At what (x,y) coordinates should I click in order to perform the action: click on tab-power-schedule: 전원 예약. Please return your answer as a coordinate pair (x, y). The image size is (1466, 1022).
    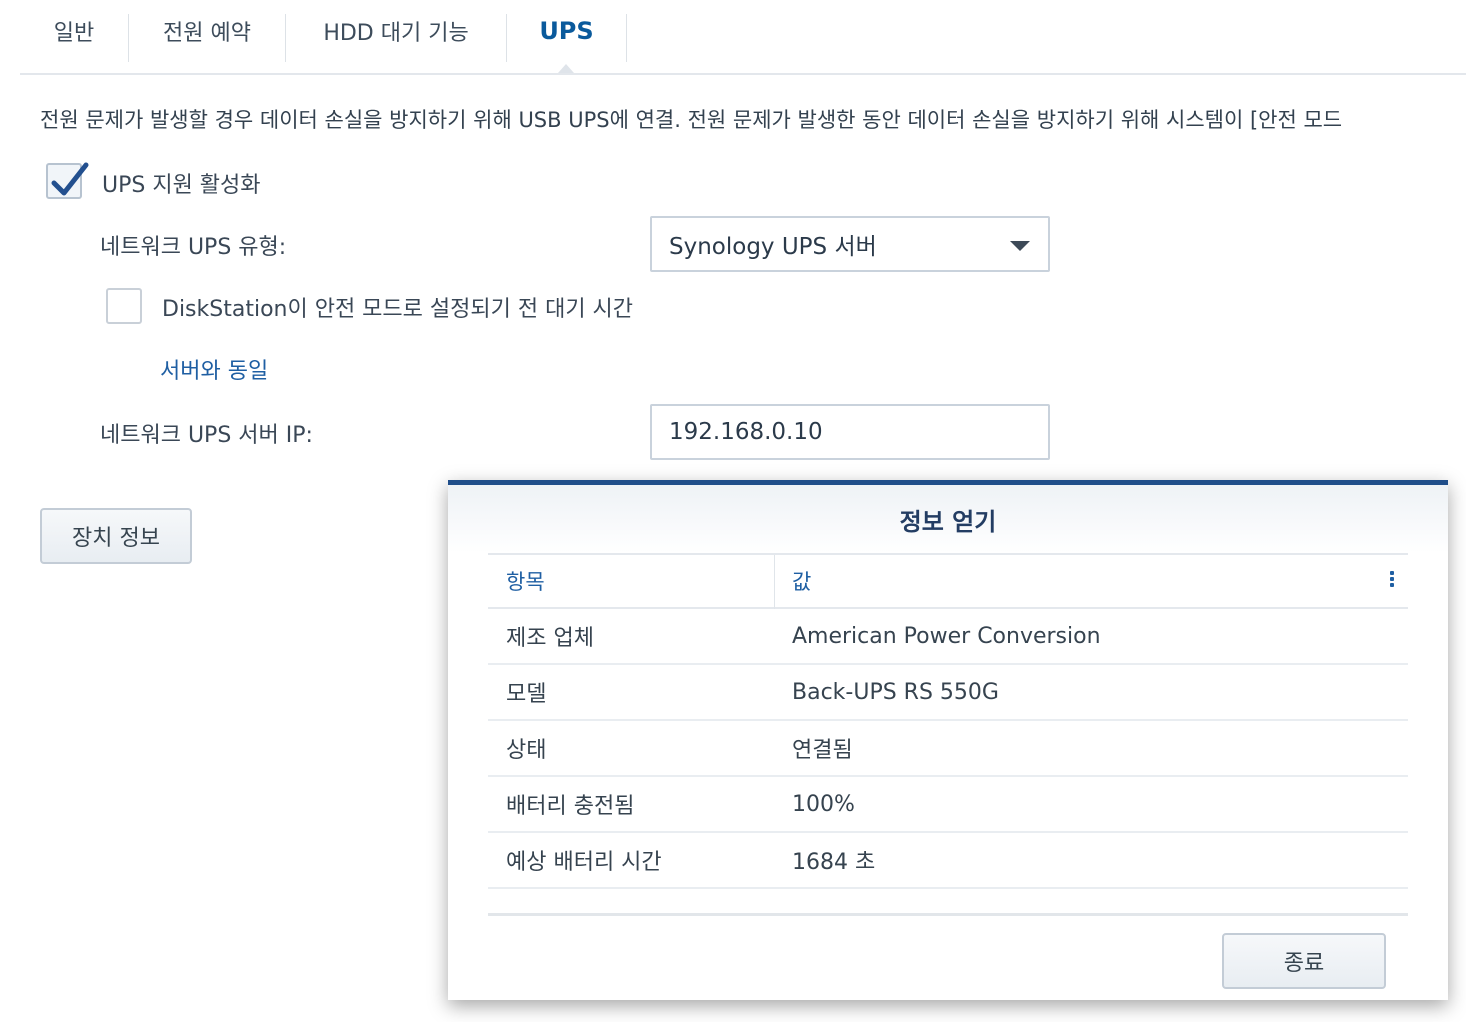
    Looking at the image, I should click on (207, 31).